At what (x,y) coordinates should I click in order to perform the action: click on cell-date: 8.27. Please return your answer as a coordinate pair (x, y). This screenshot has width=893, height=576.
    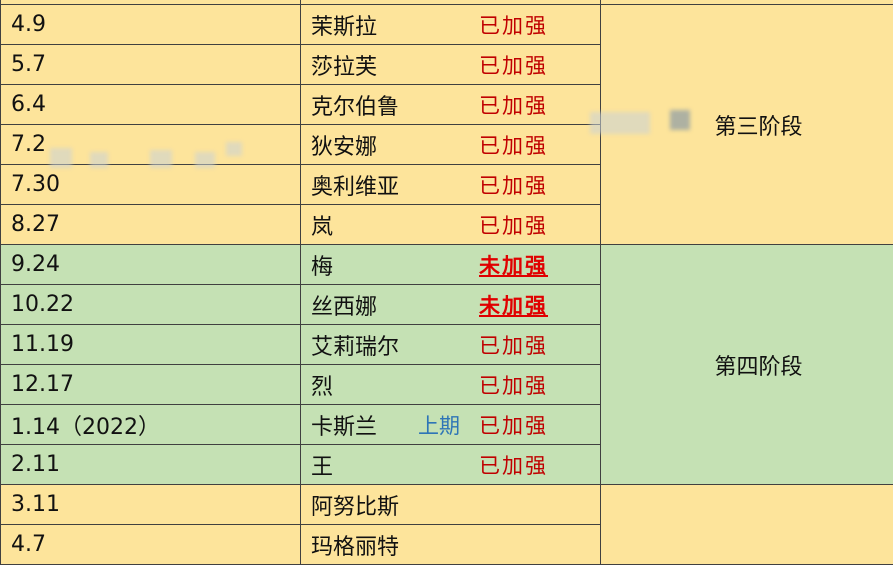
    Looking at the image, I should click on (150, 224).